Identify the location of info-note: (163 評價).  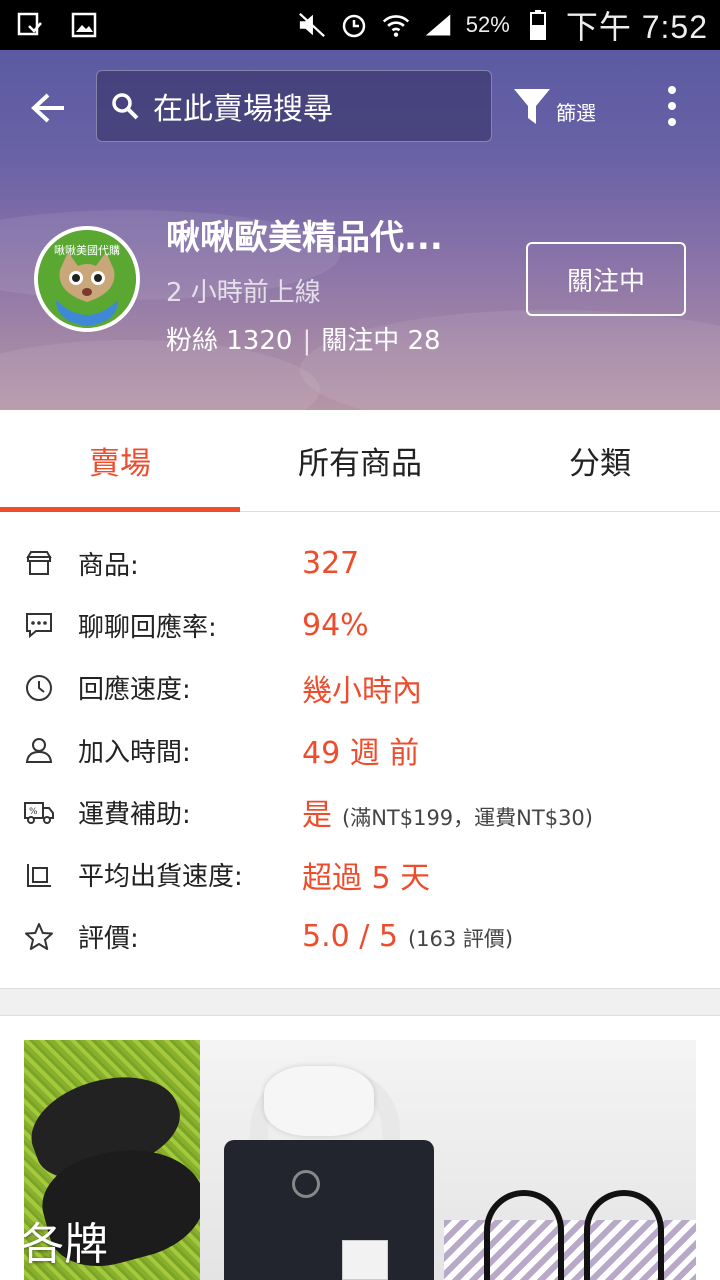
(460, 939).